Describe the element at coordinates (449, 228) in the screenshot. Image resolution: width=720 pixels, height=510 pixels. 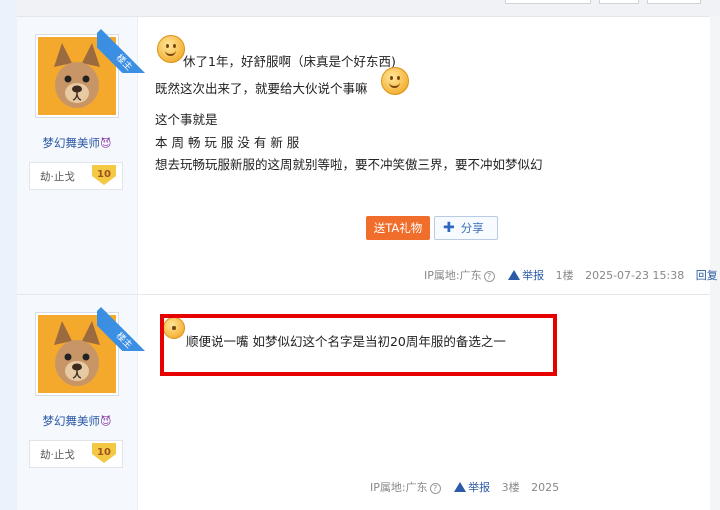
I see `plus-icon: ✚` at that location.